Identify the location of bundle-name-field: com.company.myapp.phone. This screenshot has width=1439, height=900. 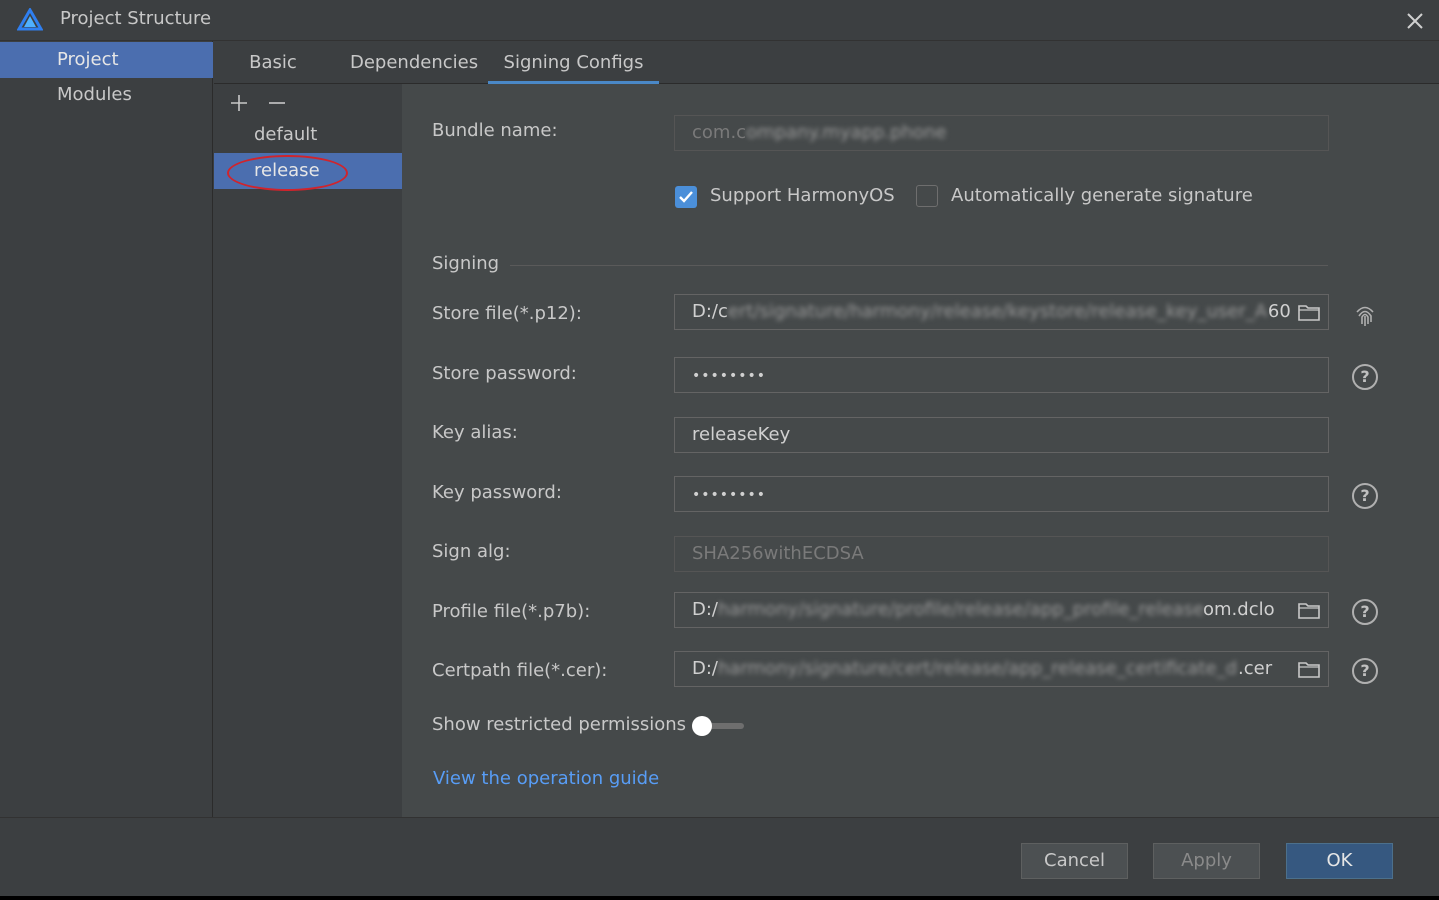
(1001, 133).